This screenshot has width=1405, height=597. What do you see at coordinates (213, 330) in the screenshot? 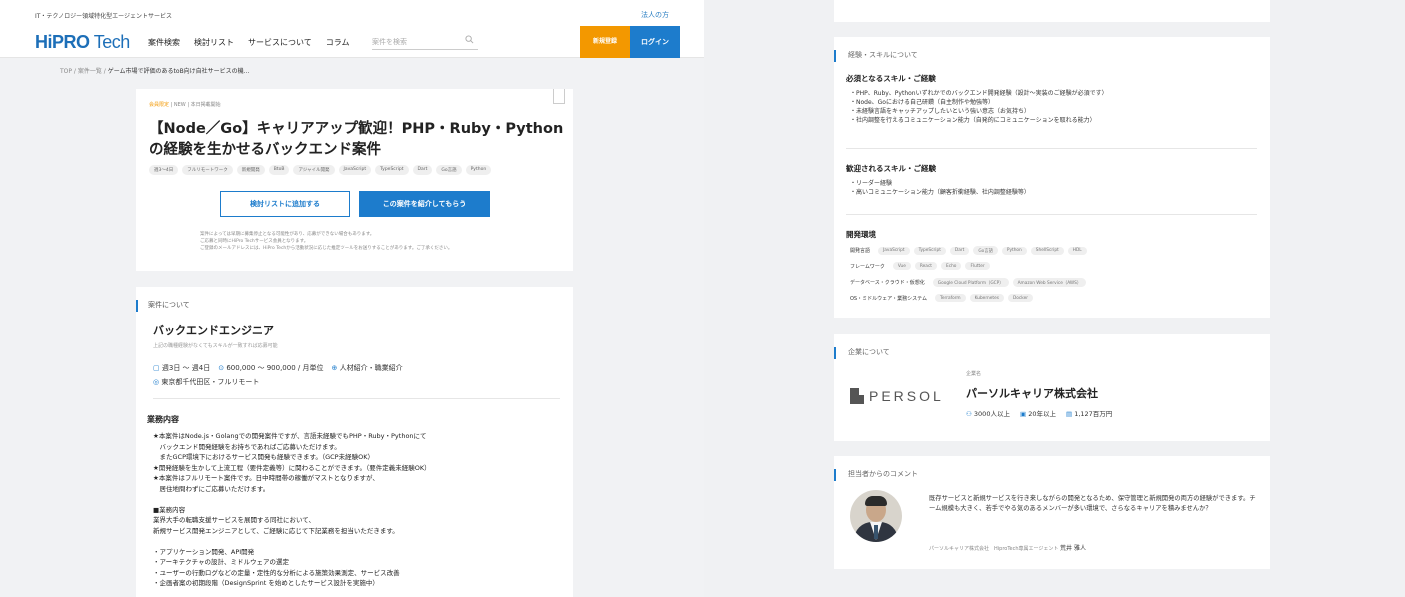
I see `position-title: バックエンドエンジニア` at bounding box center [213, 330].